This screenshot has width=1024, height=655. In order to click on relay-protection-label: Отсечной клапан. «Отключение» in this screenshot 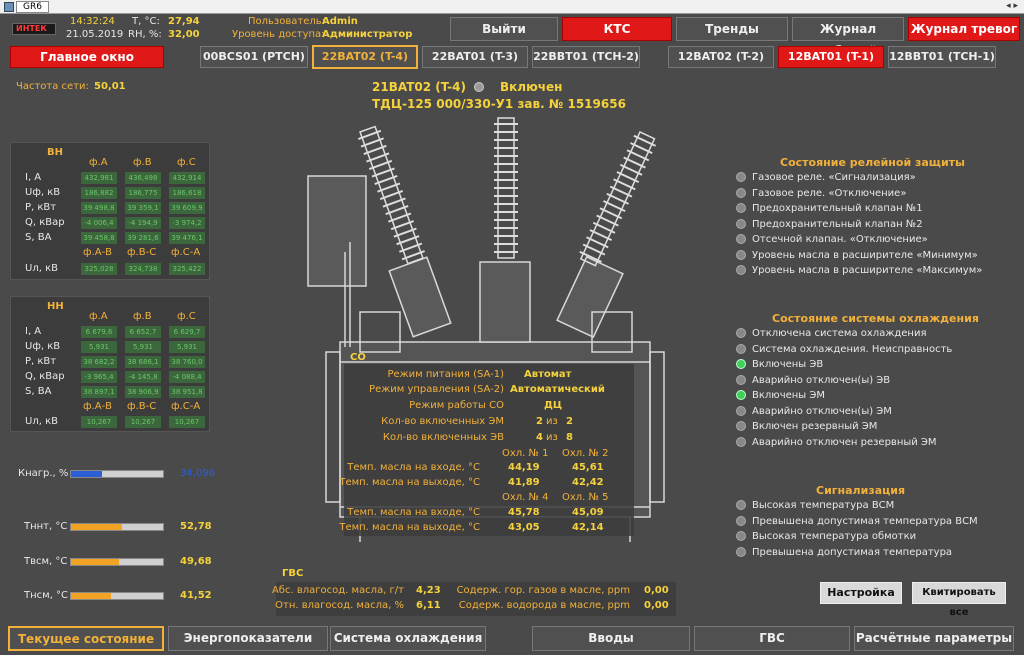, I will do `click(840, 239)`.